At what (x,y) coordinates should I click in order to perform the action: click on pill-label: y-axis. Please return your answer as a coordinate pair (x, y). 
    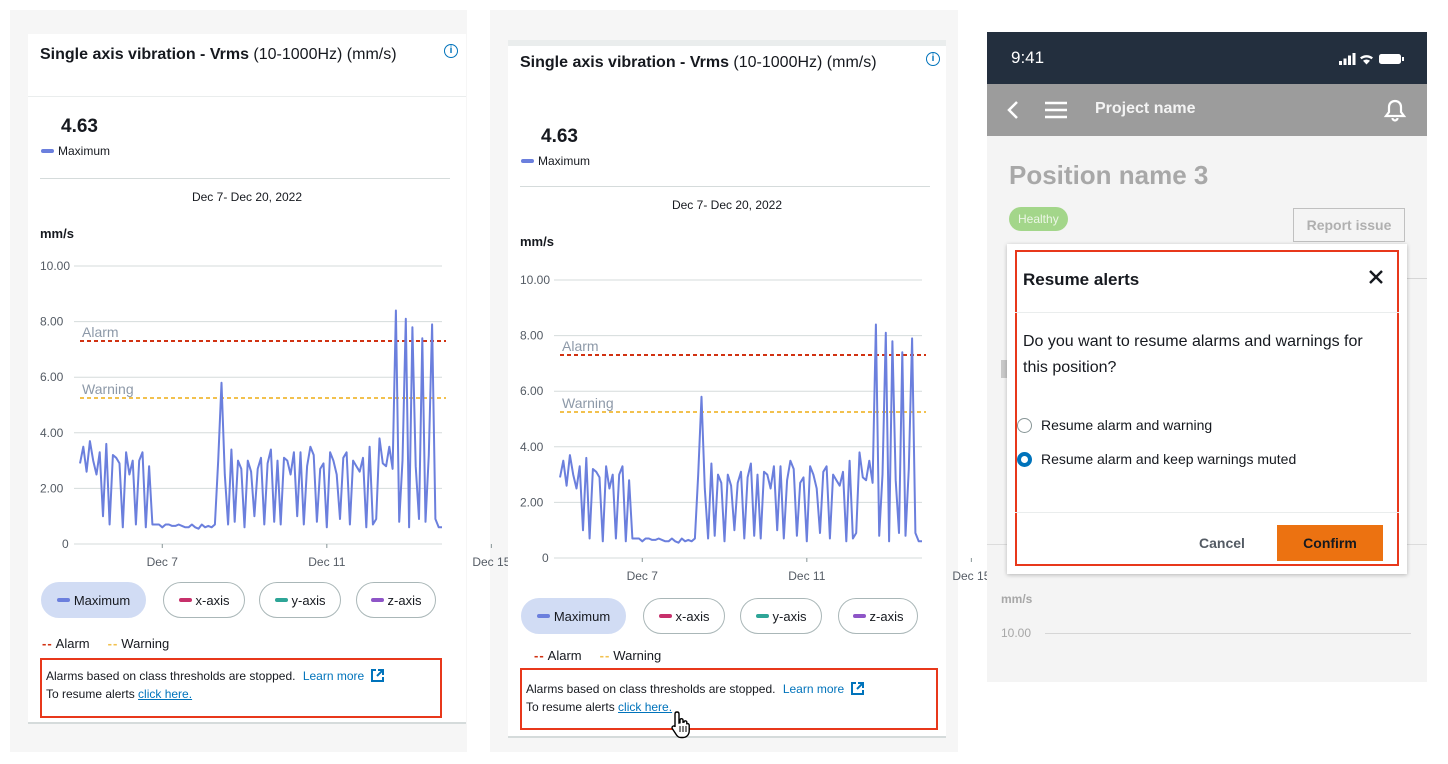
    Looking at the image, I should click on (789, 616).